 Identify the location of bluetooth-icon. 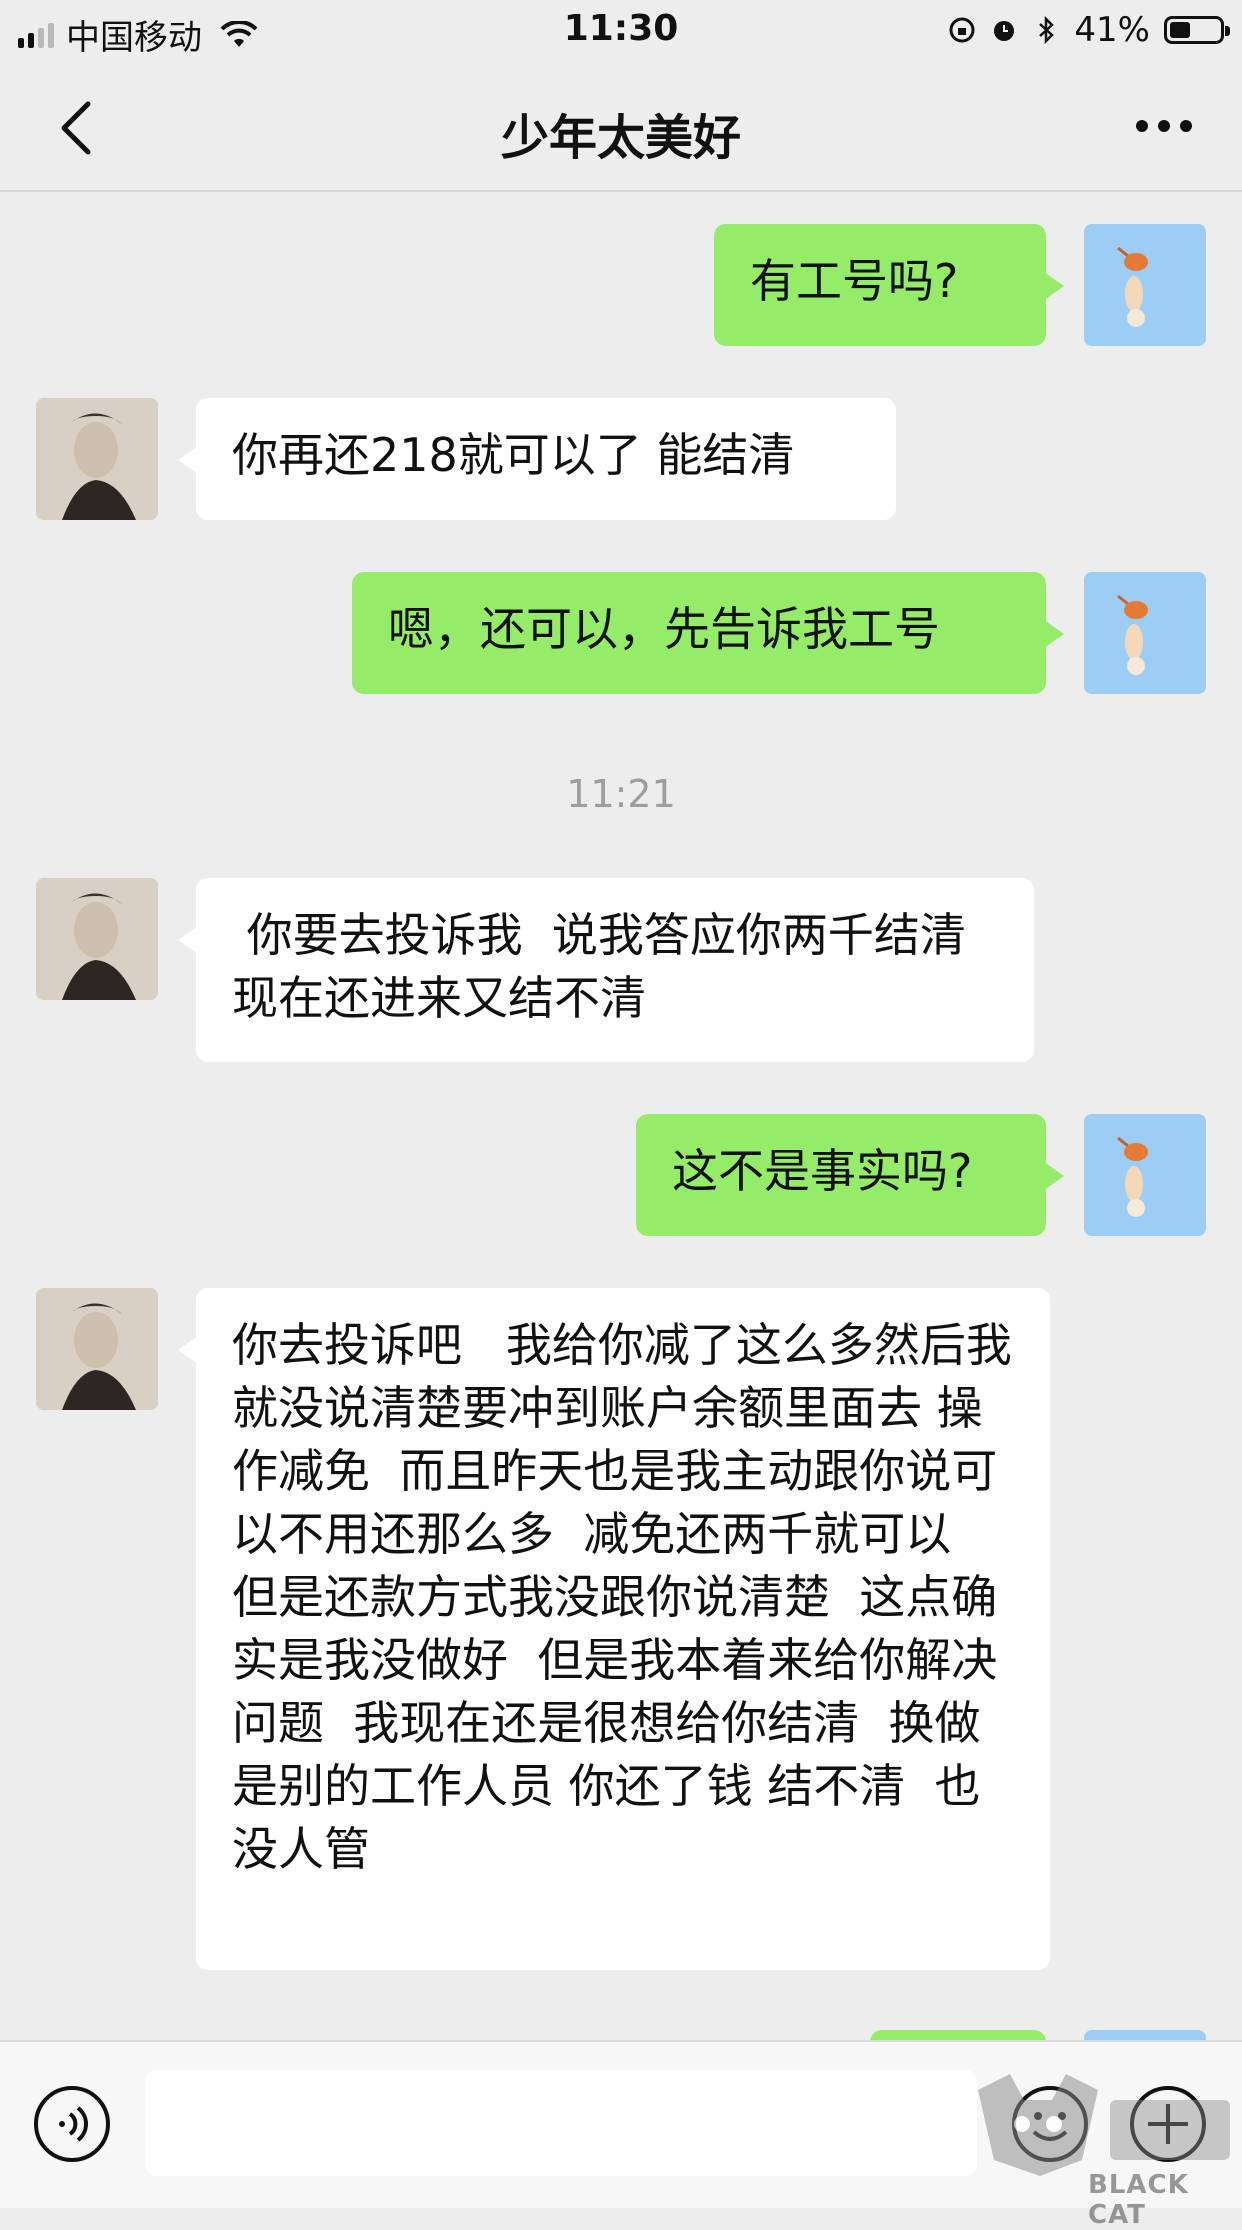
(1047, 30).